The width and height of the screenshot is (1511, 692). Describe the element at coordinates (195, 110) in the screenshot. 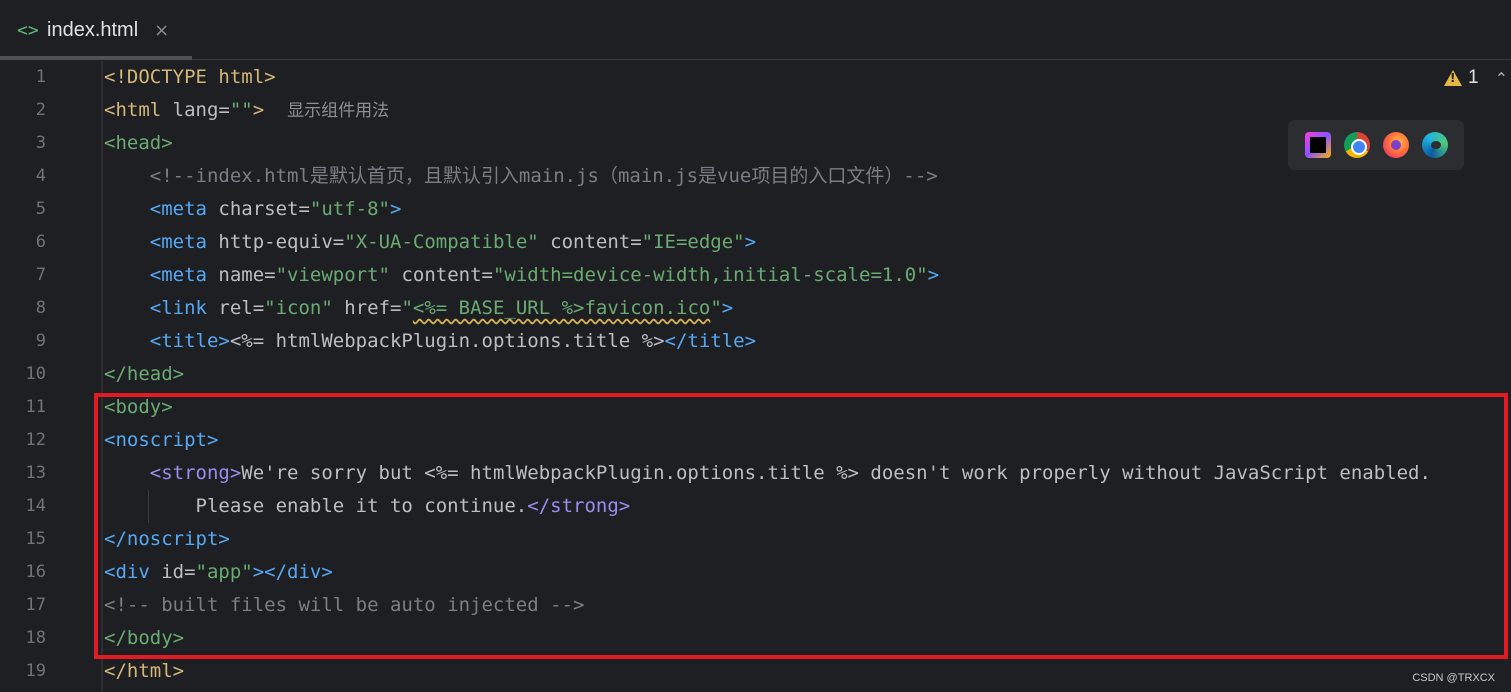

I see `attr-name: lang=` at that location.